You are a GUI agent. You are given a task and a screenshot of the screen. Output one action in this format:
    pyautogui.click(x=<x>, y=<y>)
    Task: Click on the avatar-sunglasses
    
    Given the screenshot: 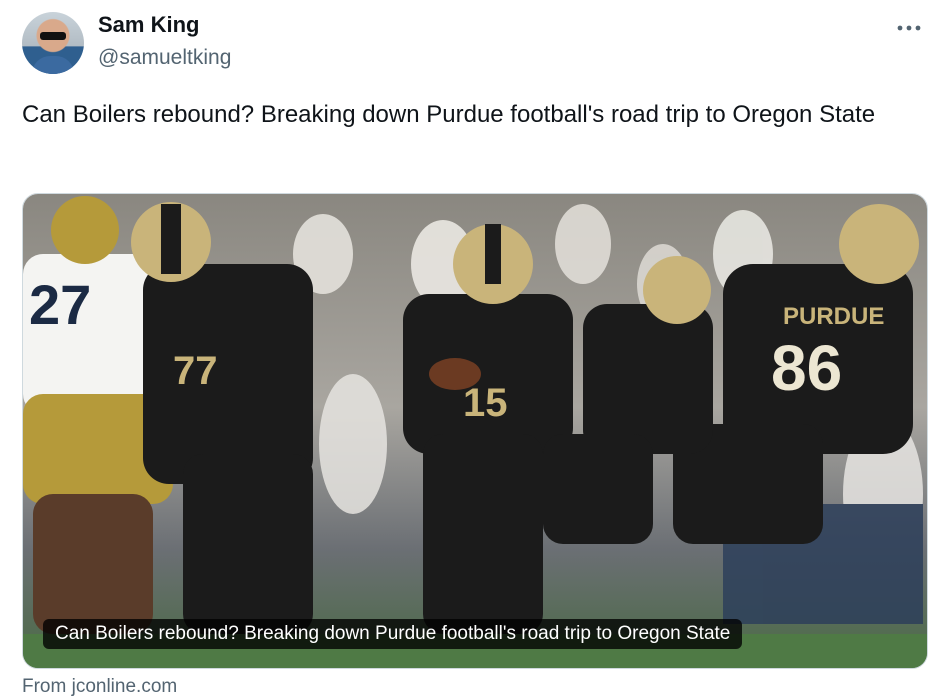 What is the action you would take?
    pyautogui.click(x=53, y=36)
    